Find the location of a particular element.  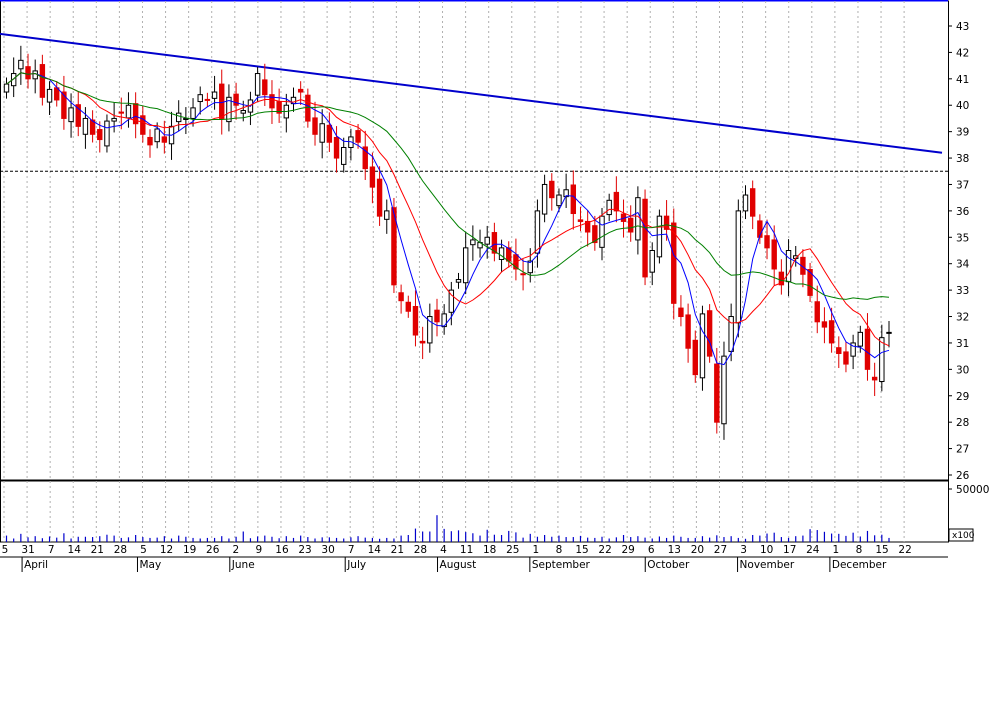

volume-tick-label: 50000 is located at coordinates (972, 490).